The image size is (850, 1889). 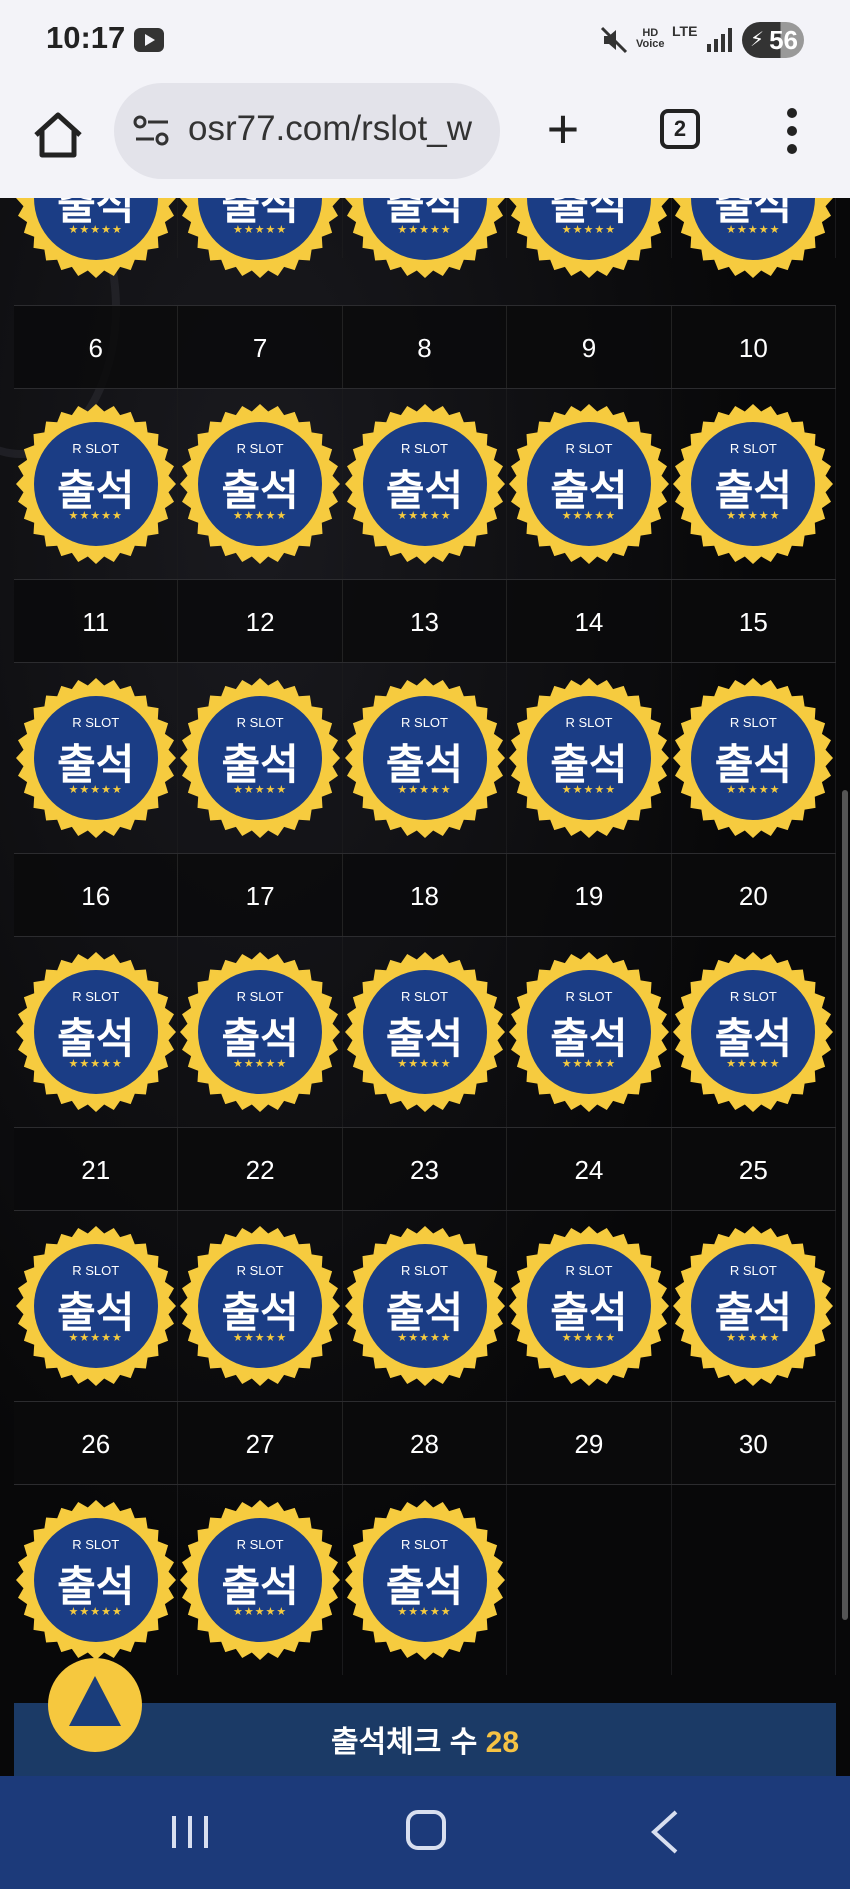 What do you see at coordinates (754, 1443) in the screenshot?
I see `day-number: 30` at bounding box center [754, 1443].